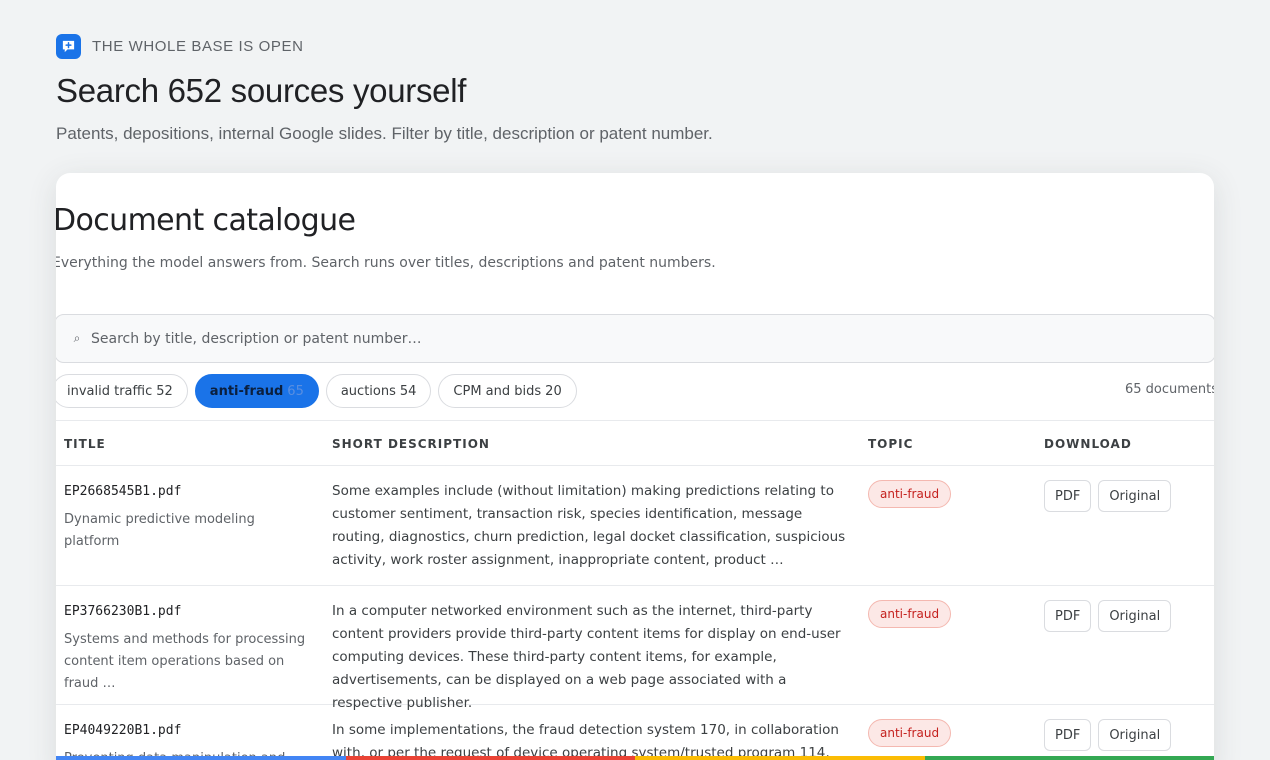  I want to click on chip-label: anti-fraud, so click(246, 391).